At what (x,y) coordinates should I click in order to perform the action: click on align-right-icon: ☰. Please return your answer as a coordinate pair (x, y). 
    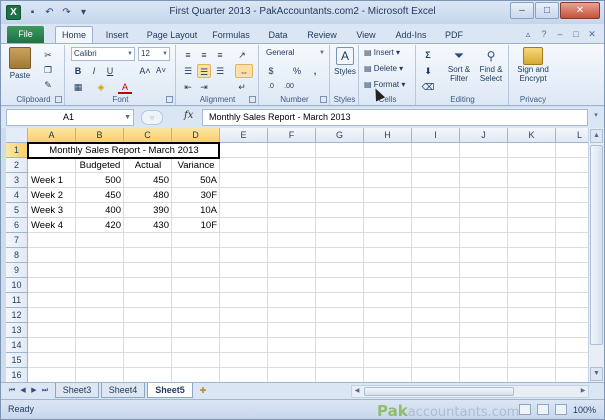
    Looking at the image, I should click on (220, 71).